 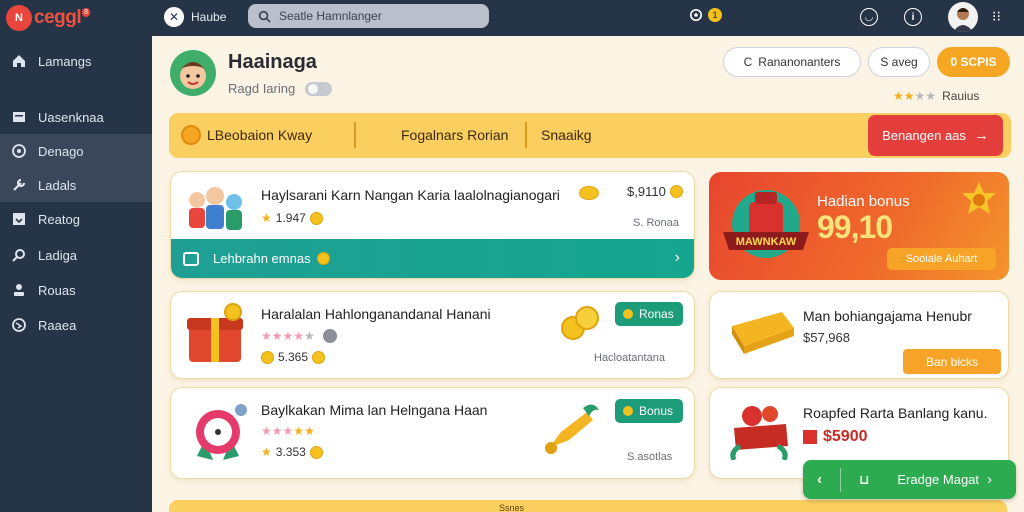 What do you see at coordinates (432, 258) in the screenshot?
I see `card-footer-link: Lehbrahn emnas ›` at bounding box center [432, 258].